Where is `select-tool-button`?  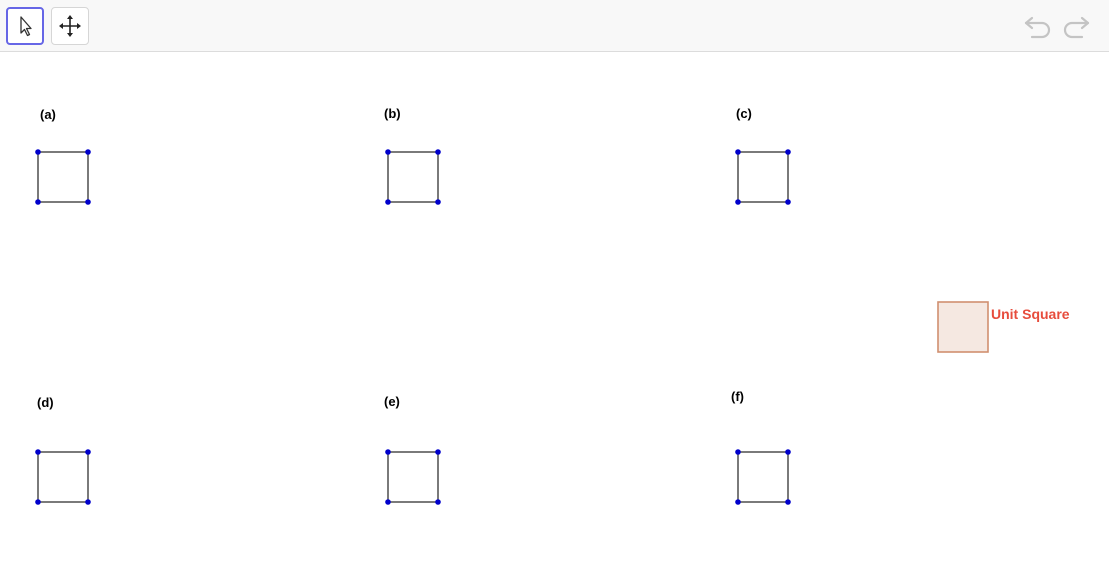 select-tool-button is located at coordinates (25, 26).